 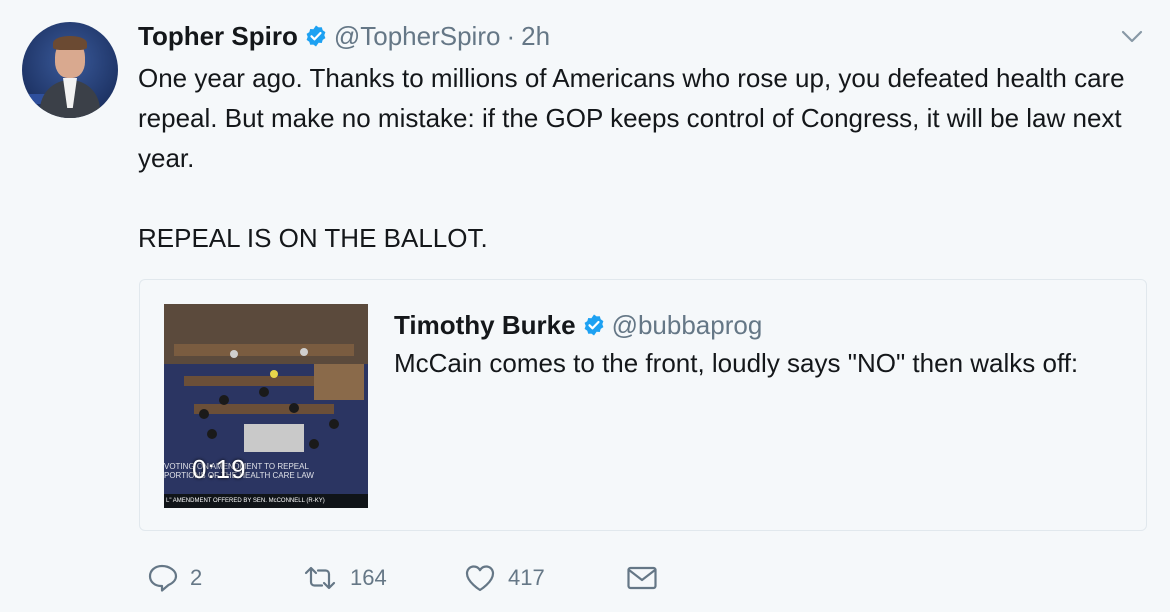 What do you see at coordinates (687, 325) in the screenshot?
I see `quoted-author-handle: @bubbaprog` at bounding box center [687, 325].